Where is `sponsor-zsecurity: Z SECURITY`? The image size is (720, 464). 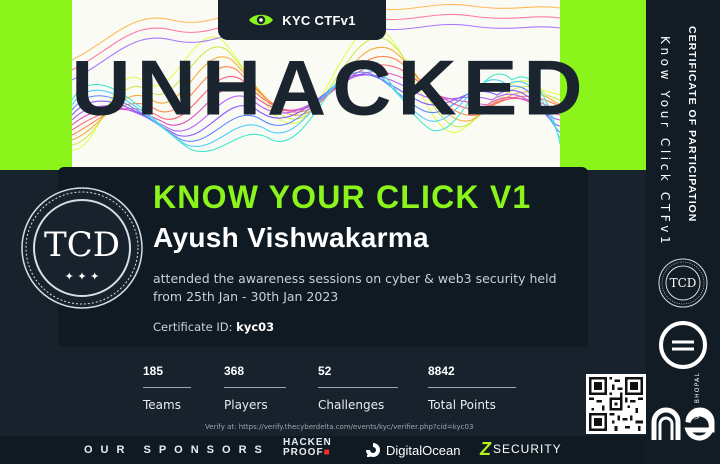
sponsor-zsecurity: Z SECURITY is located at coordinates (521, 449).